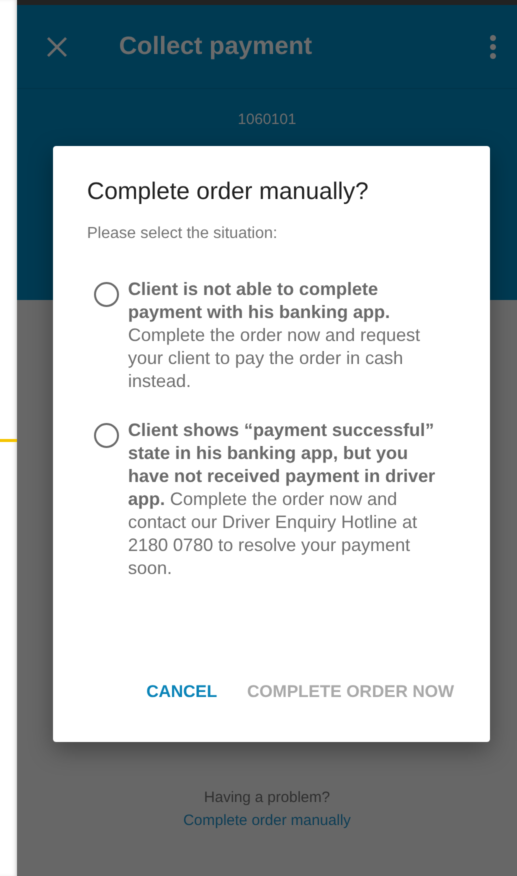 The image size is (517, 876). Describe the element at coordinates (228, 192) in the screenshot. I see `dialog-title: Complete order manually?` at that location.